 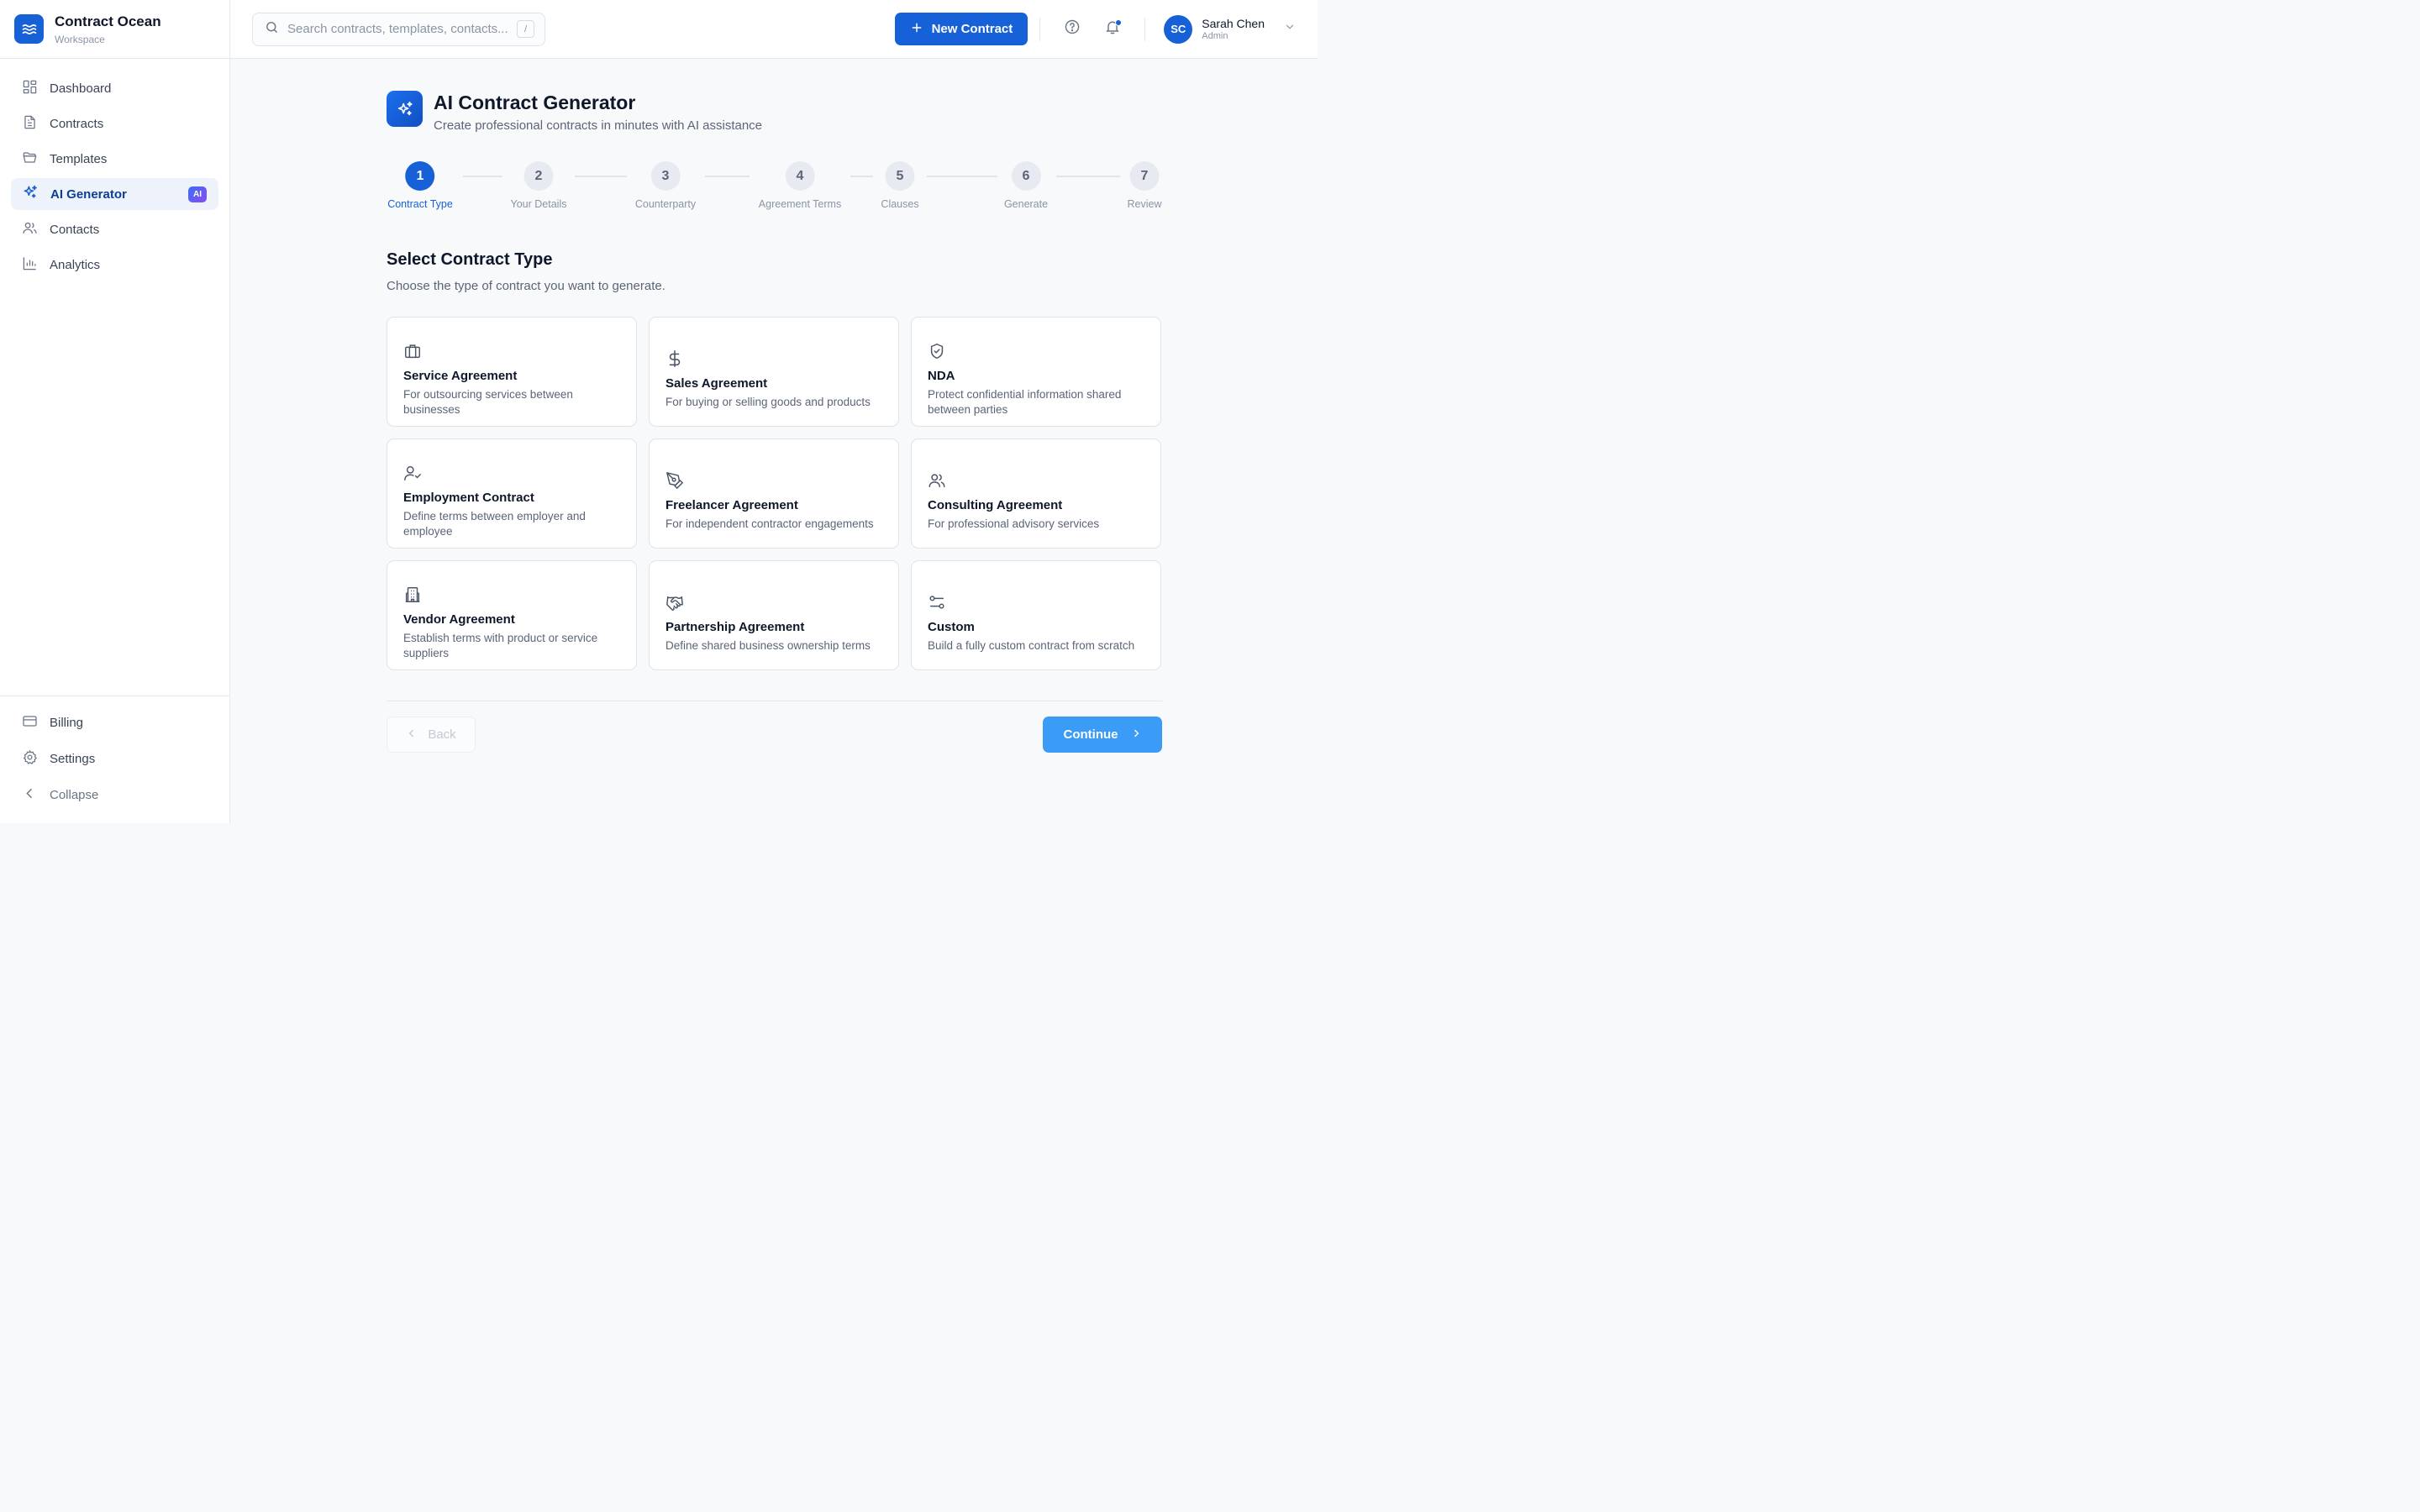 I want to click on step-number: 2, so click(x=538, y=176).